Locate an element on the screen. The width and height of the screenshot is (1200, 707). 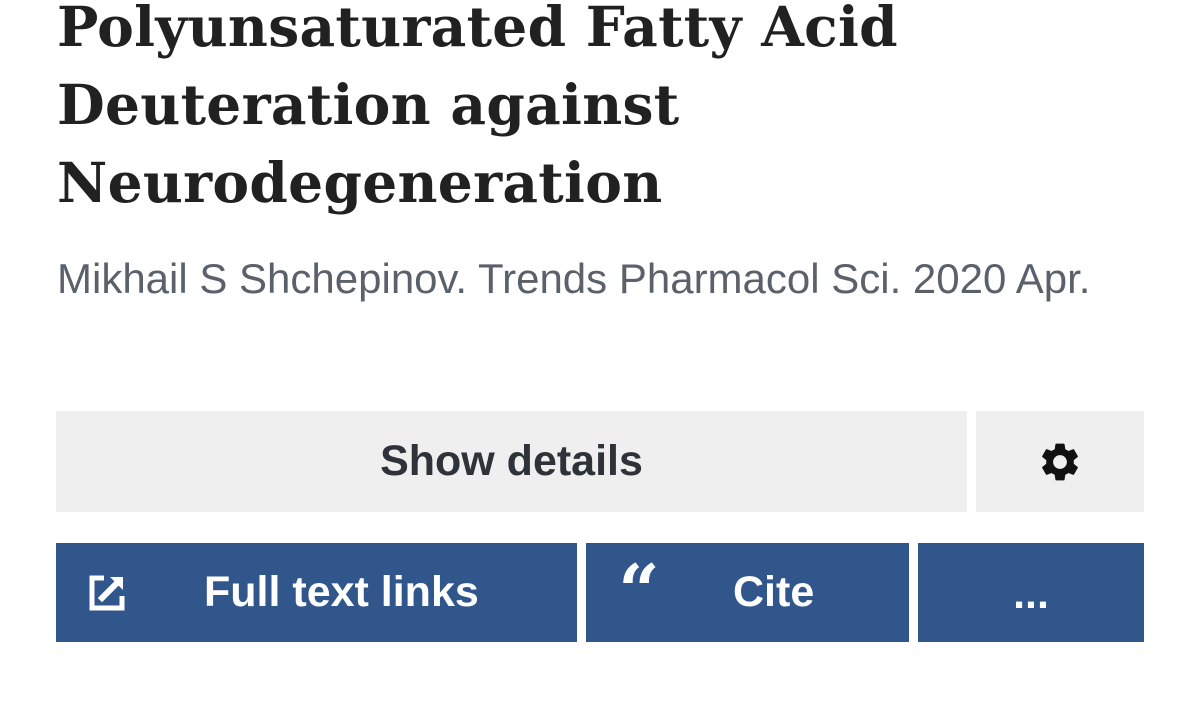
cite-button: “ Cite is located at coordinates (747, 592).